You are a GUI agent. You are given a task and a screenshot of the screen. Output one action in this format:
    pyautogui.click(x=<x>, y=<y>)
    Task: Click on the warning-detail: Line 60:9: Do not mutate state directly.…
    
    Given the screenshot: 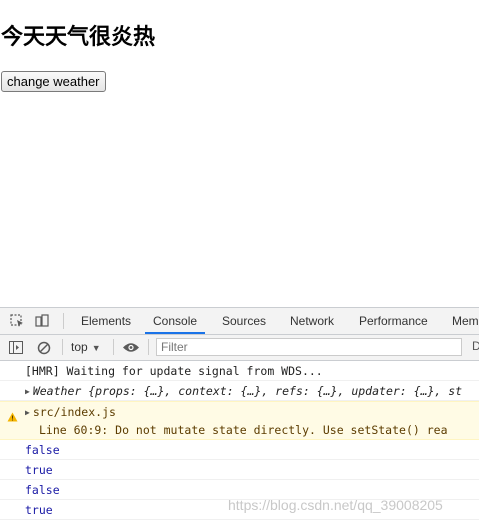 What is the action you would take?
    pyautogui.click(x=243, y=430)
    